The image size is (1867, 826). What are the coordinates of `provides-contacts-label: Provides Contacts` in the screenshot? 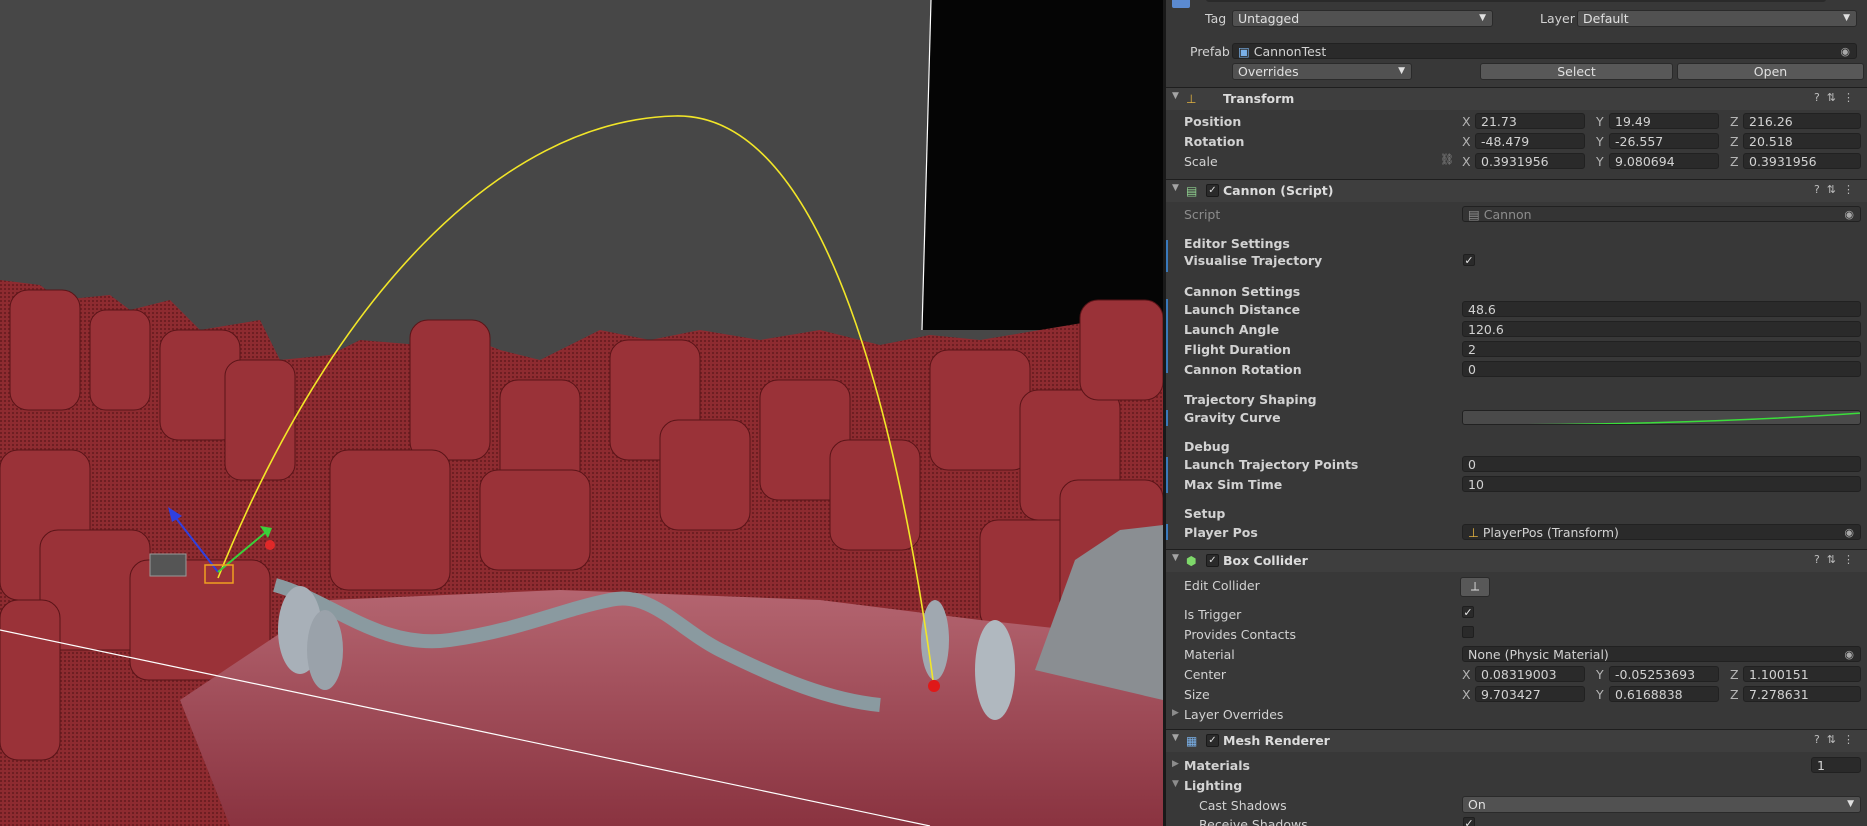 It's located at (1240, 634).